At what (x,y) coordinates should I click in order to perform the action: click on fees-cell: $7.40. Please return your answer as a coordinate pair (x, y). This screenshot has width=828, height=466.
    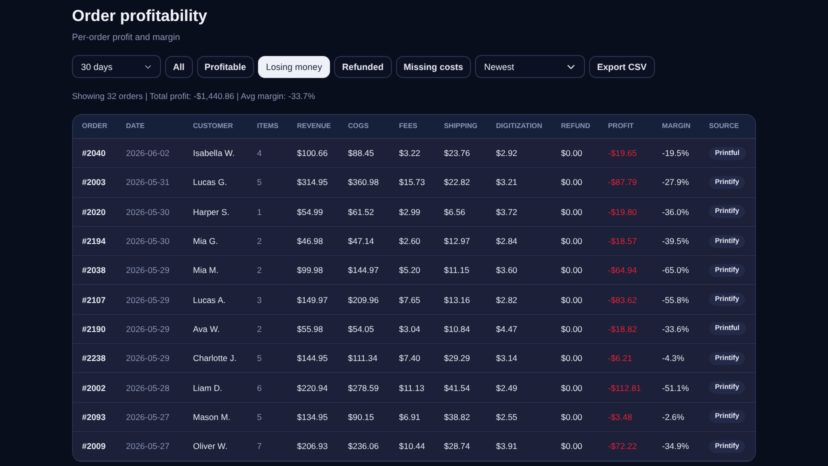
    Looking at the image, I should click on (412, 358).